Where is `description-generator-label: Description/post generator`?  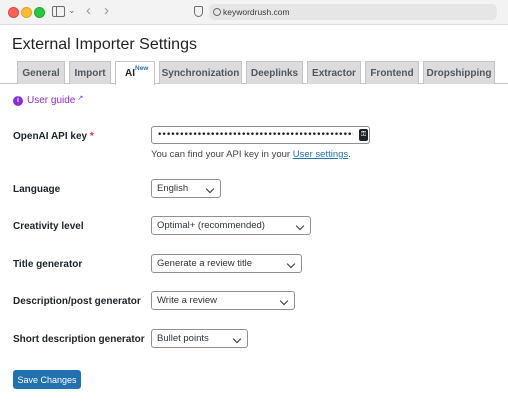
description-generator-label: Description/post generator is located at coordinates (77, 301).